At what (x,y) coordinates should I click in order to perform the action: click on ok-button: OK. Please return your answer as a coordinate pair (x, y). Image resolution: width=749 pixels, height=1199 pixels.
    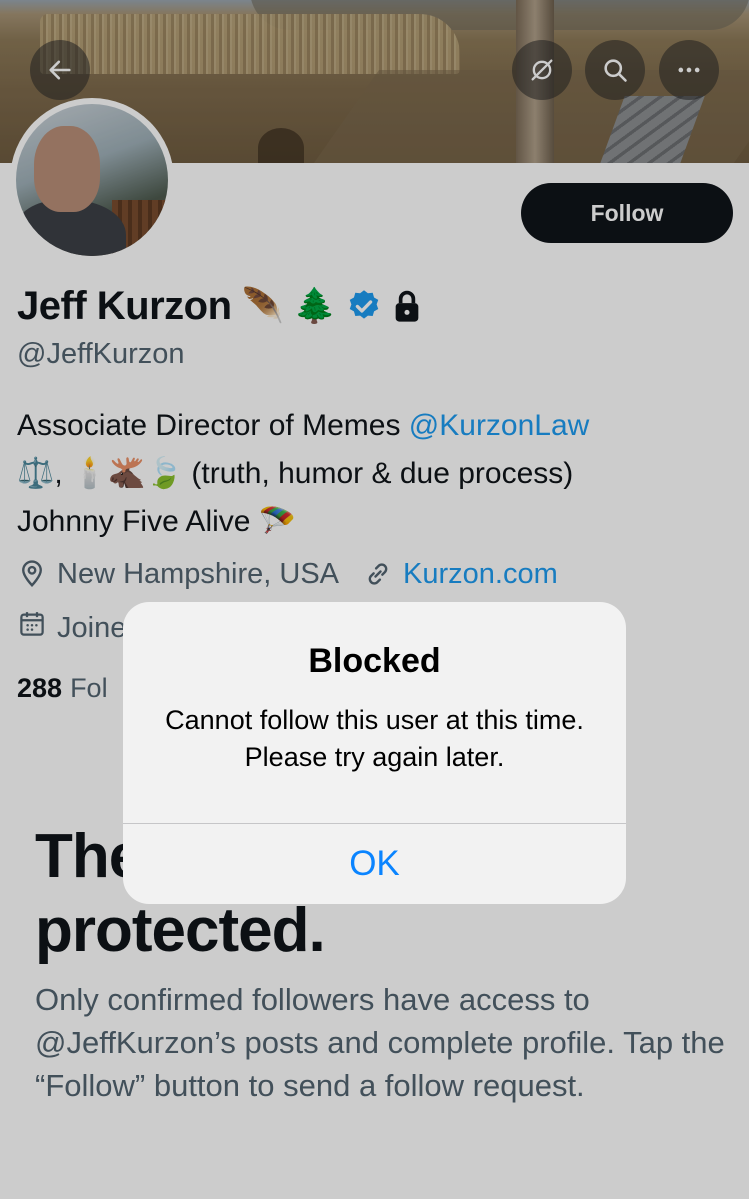
    Looking at the image, I should click on (374, 863).